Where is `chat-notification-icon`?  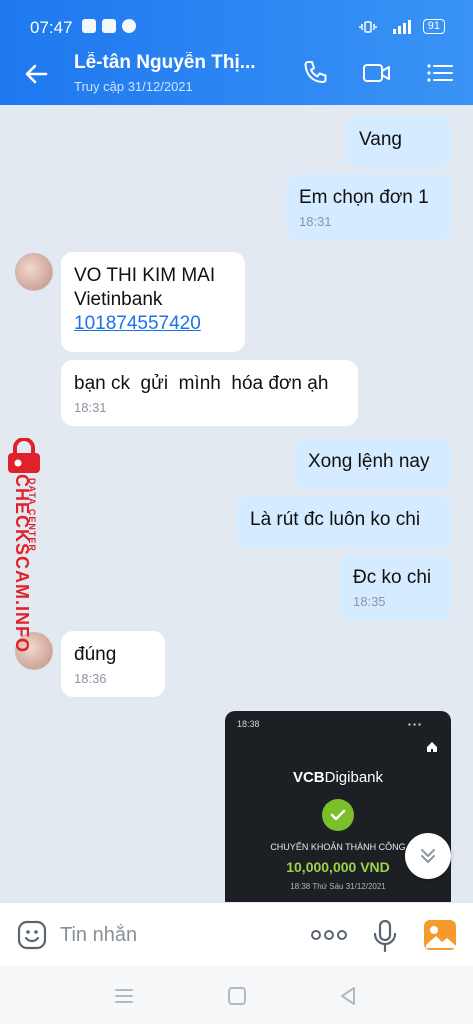 chat-notification-icon is located at coordinates (109, 26).